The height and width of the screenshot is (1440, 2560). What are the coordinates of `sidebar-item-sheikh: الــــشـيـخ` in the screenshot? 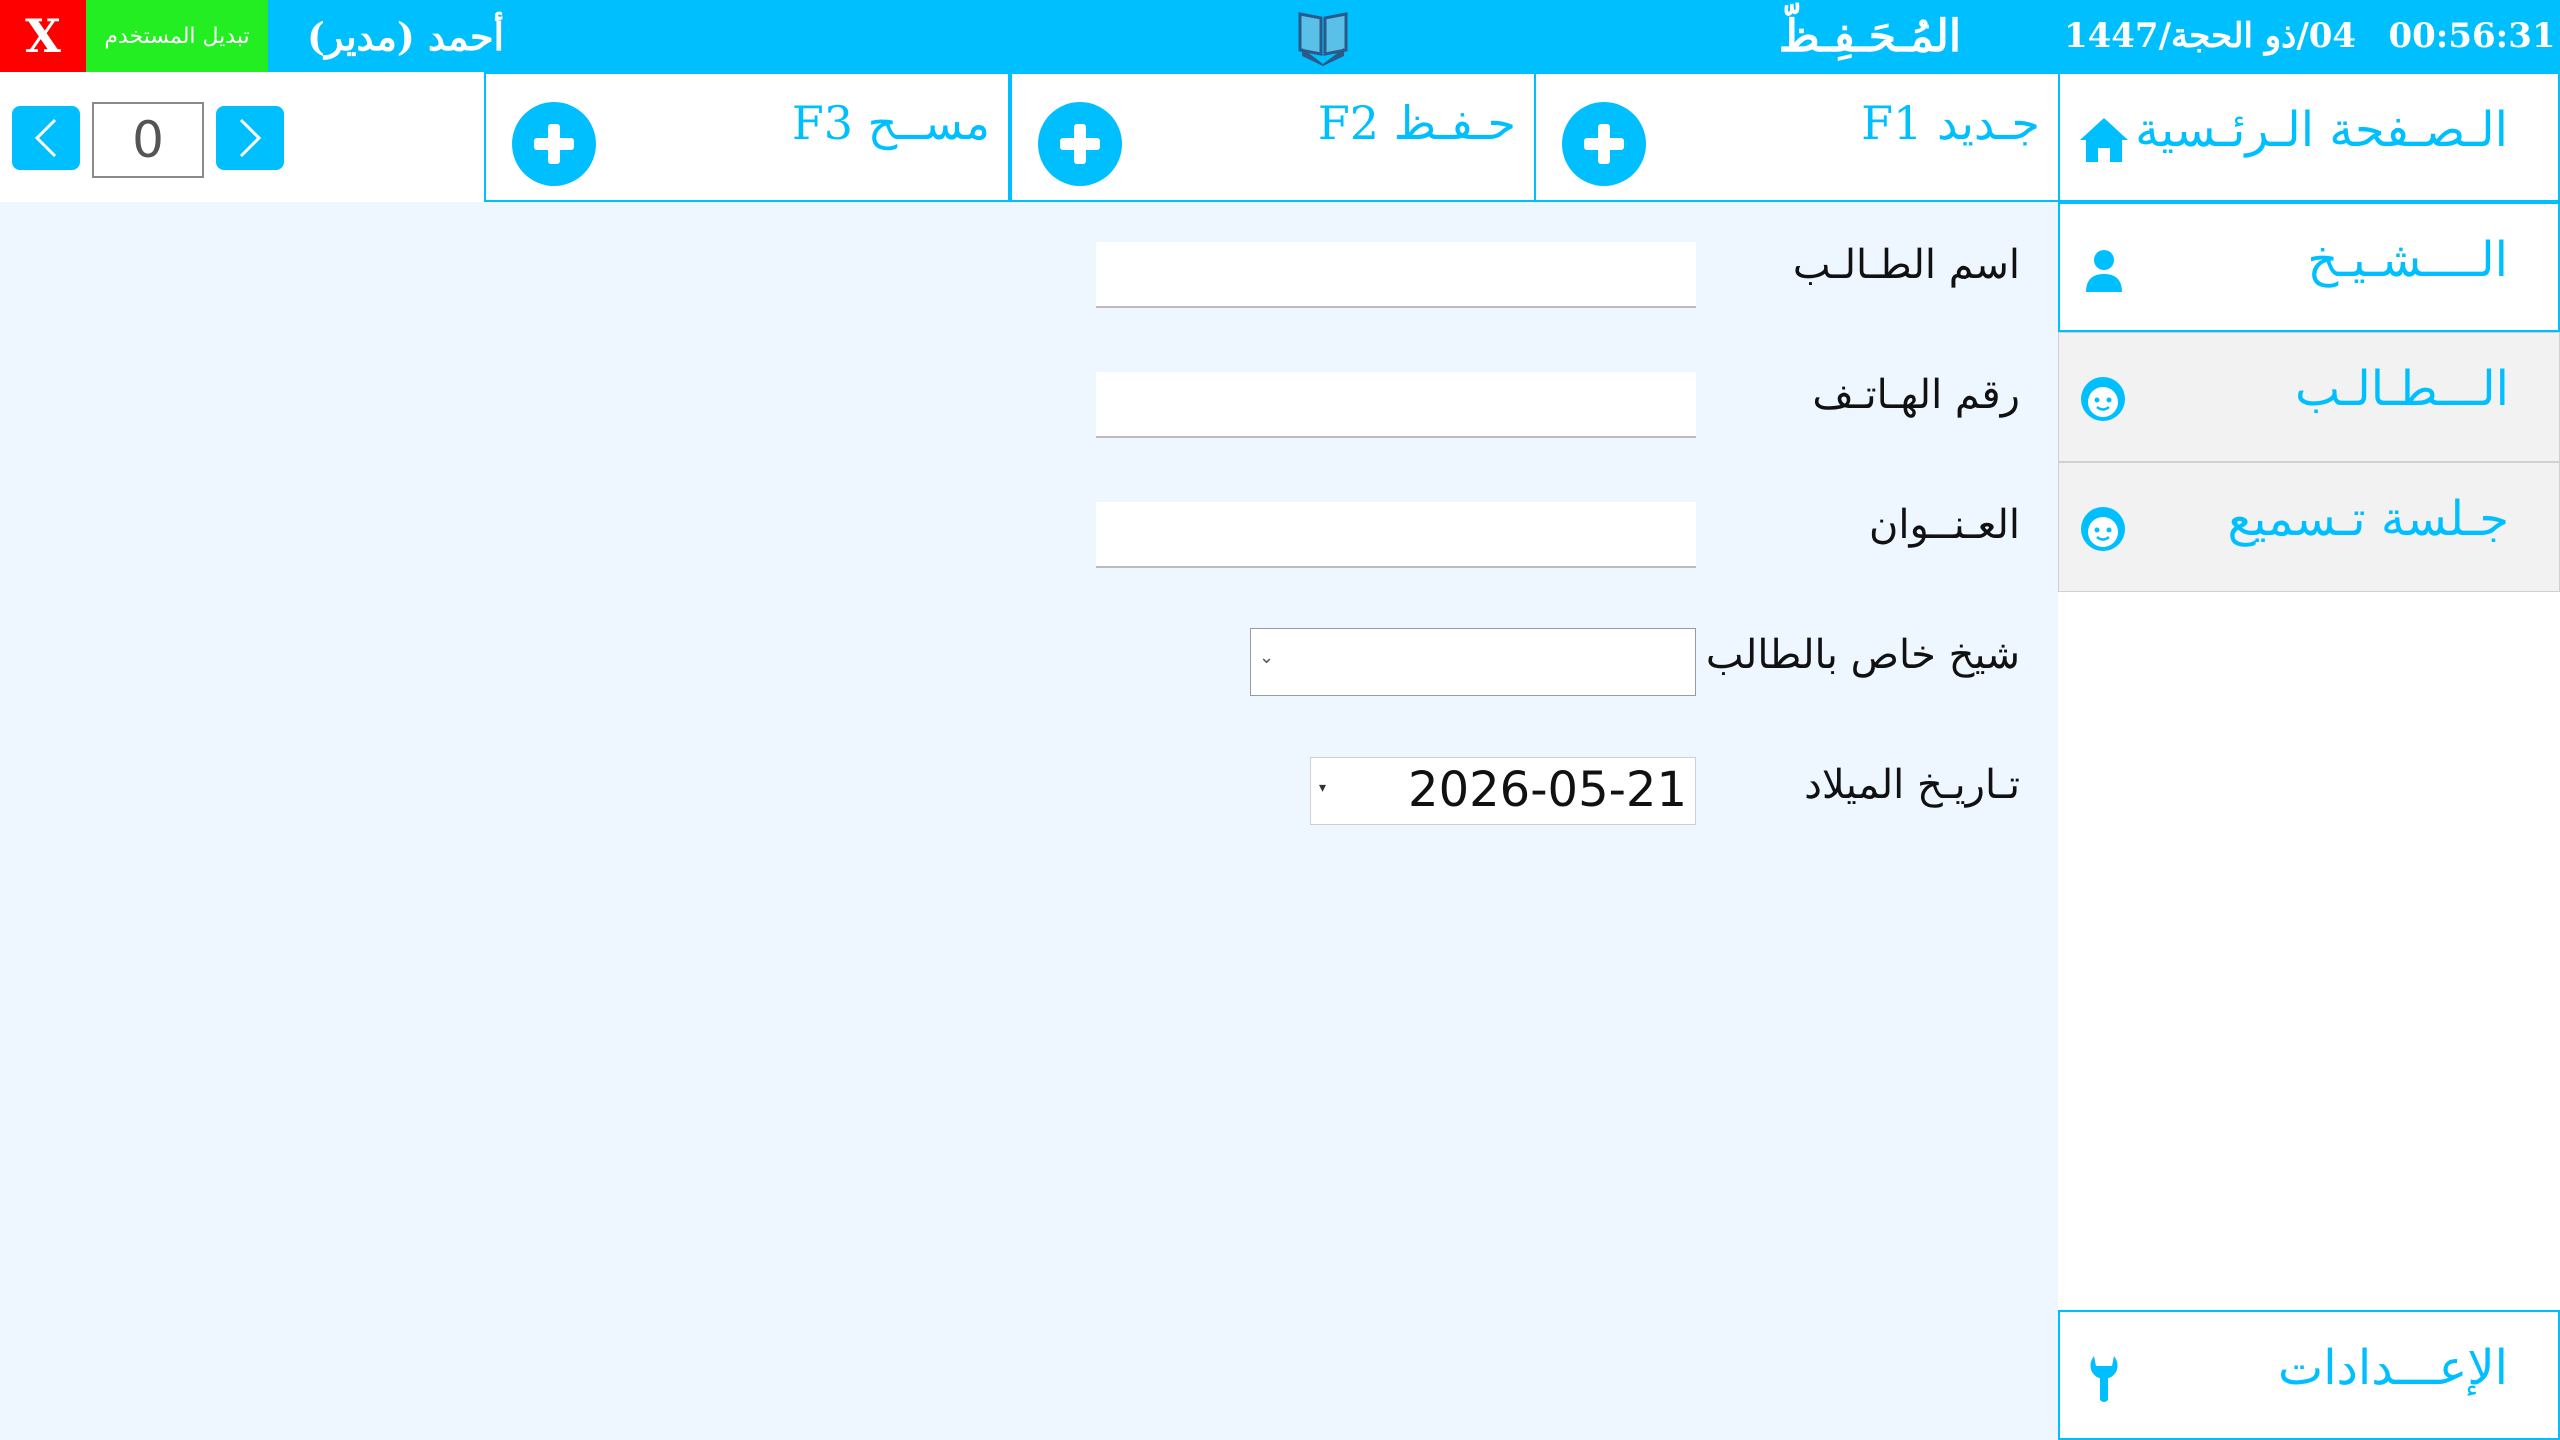 It's located at (2309, 267).